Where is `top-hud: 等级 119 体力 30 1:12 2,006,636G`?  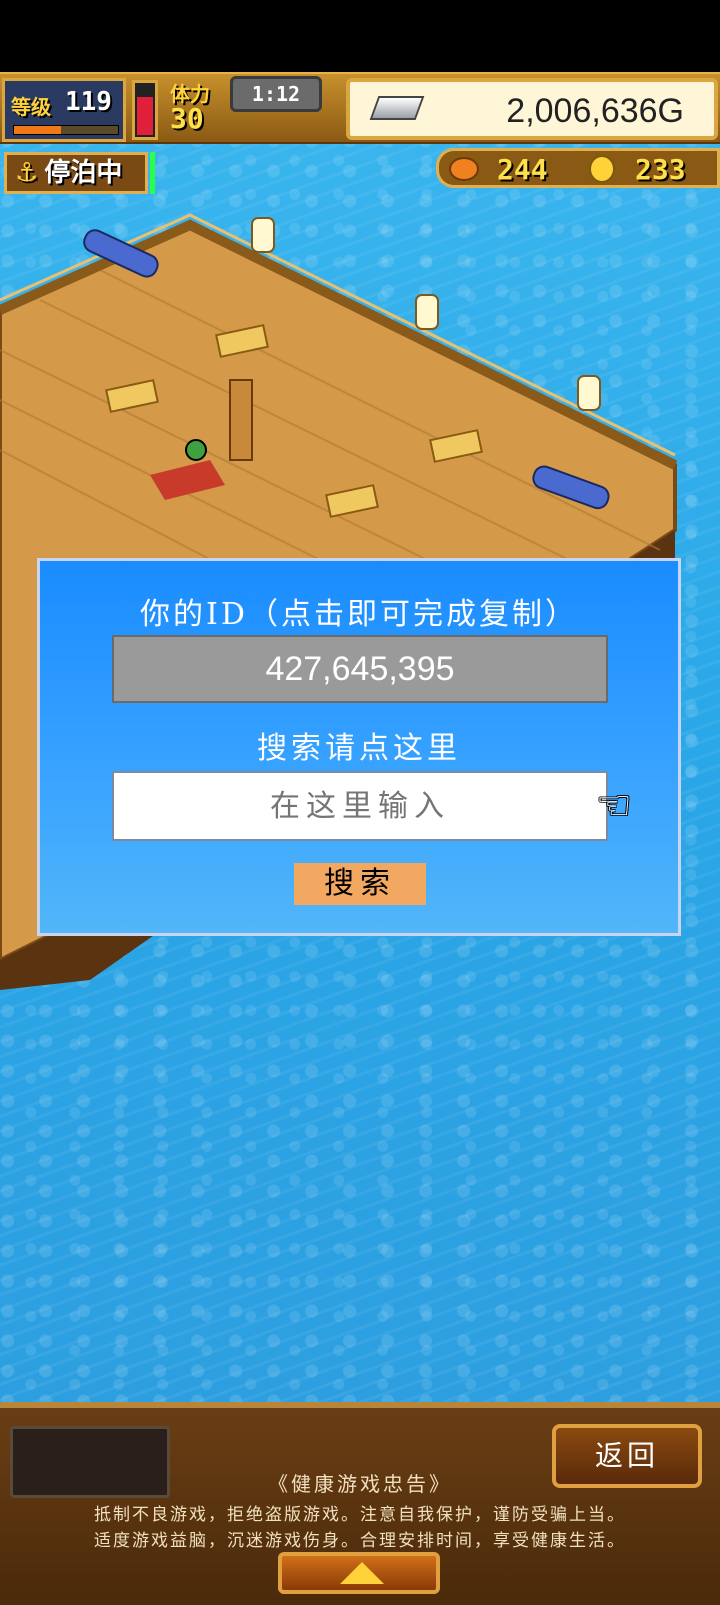
top-hud: 等级 119 体力 30 1:12 2,006,636G is located at coordinates (360, 108).